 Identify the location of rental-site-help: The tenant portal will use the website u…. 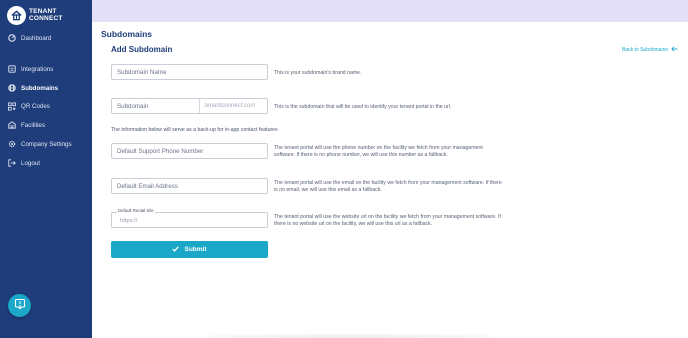
(387, 221).